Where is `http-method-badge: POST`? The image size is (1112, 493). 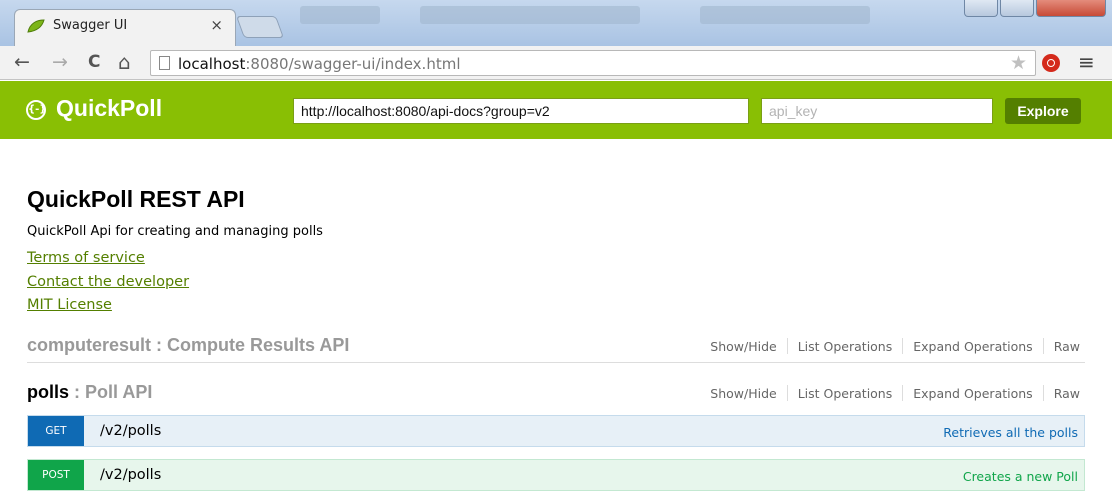 http-method-badge: POST is located at coordinates (56, 475).